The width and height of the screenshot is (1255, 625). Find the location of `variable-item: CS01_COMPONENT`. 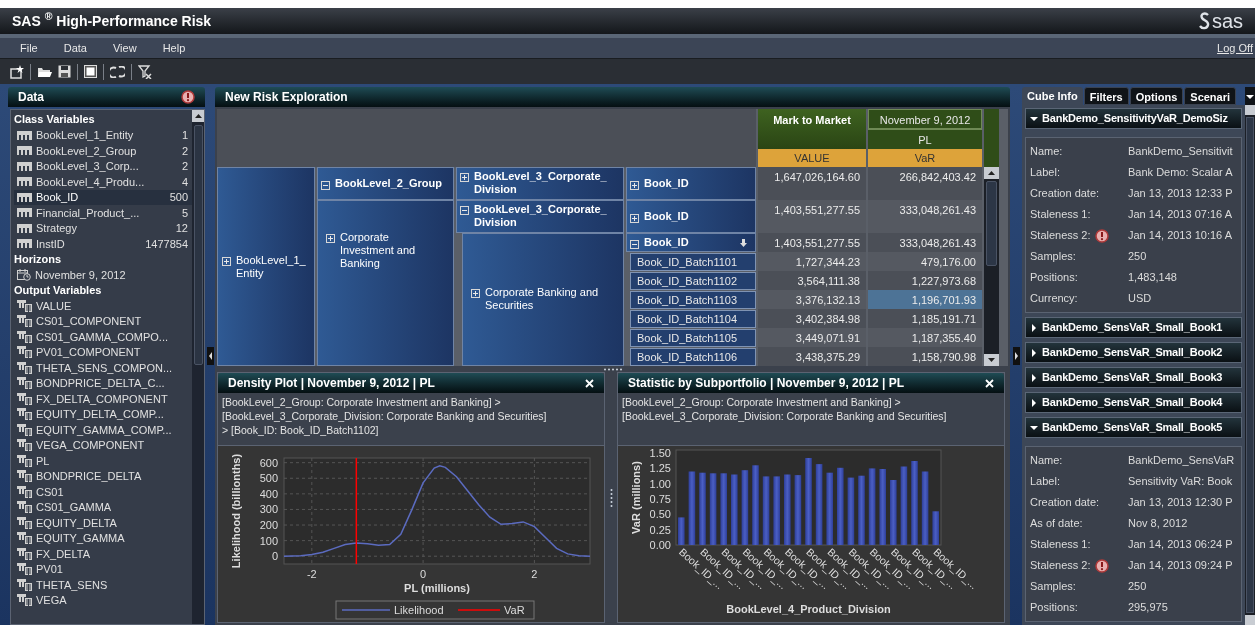

variable-item: CS01_COMPONENT is located at coordinates (103, 321).